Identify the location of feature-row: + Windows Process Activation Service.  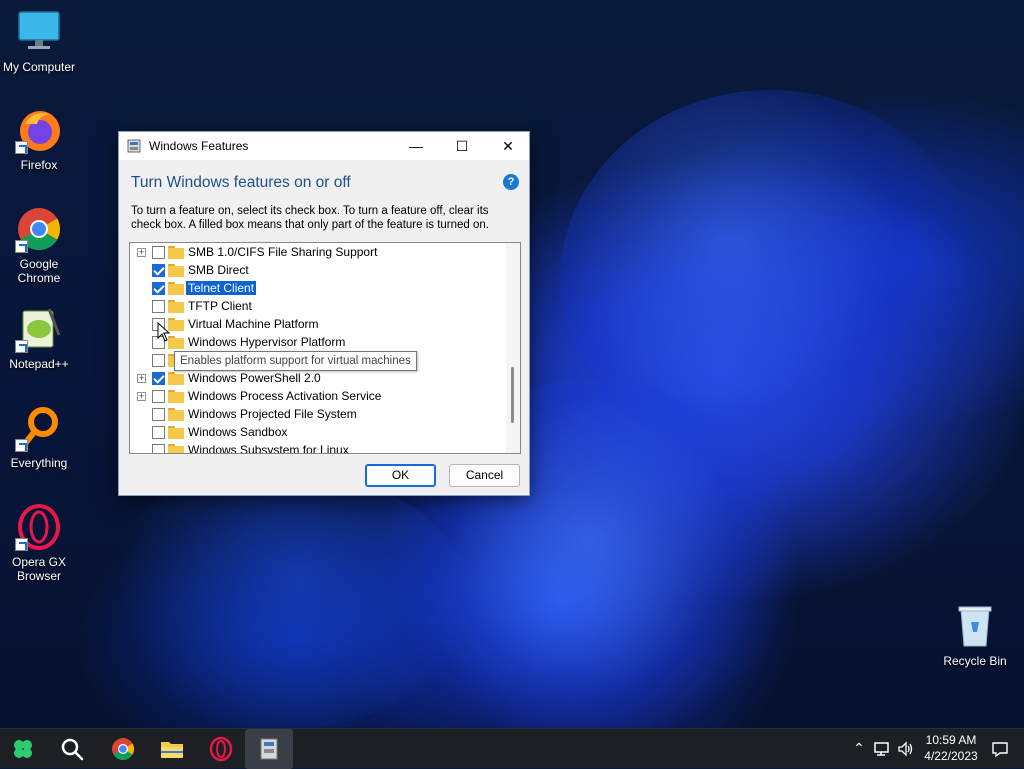
(317, 397).